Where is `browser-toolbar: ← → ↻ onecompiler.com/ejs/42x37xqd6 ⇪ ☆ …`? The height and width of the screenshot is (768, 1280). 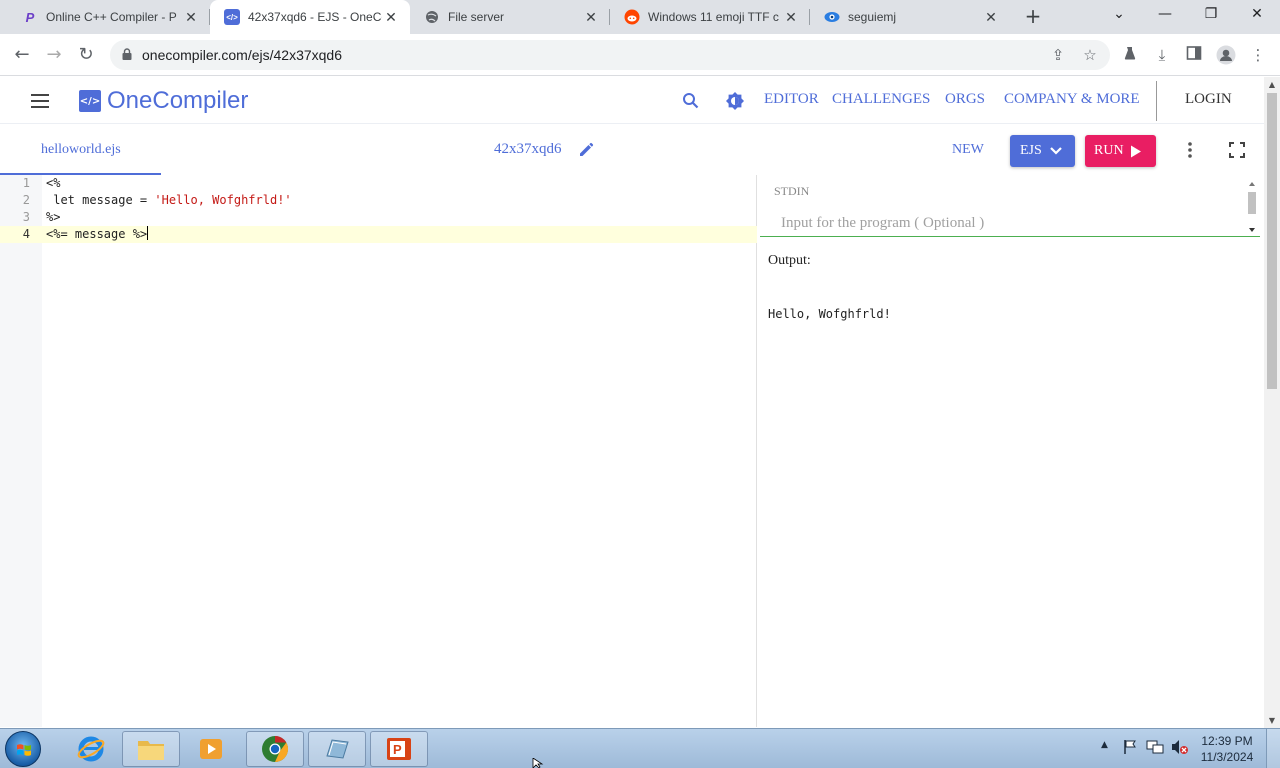
browser-toolbar: ← → ↻ onecompiler.com/ejs/42x37xqd6 ⇪ ☆ … is located at coordinates (640, 55).